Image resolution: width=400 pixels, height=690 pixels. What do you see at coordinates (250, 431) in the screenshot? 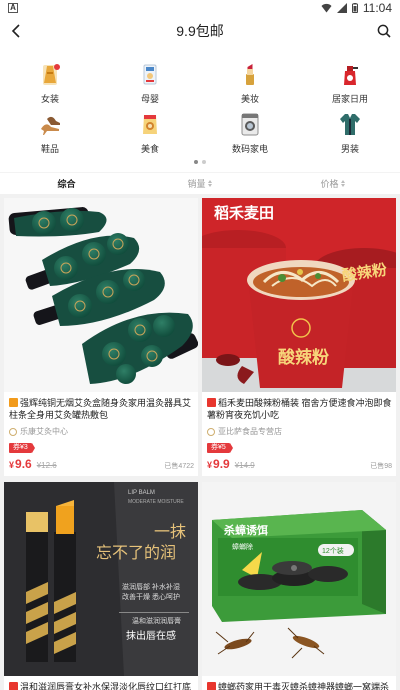
I see `shop-name: 亚比萨食品专营店` at bounding box center [250, 431].